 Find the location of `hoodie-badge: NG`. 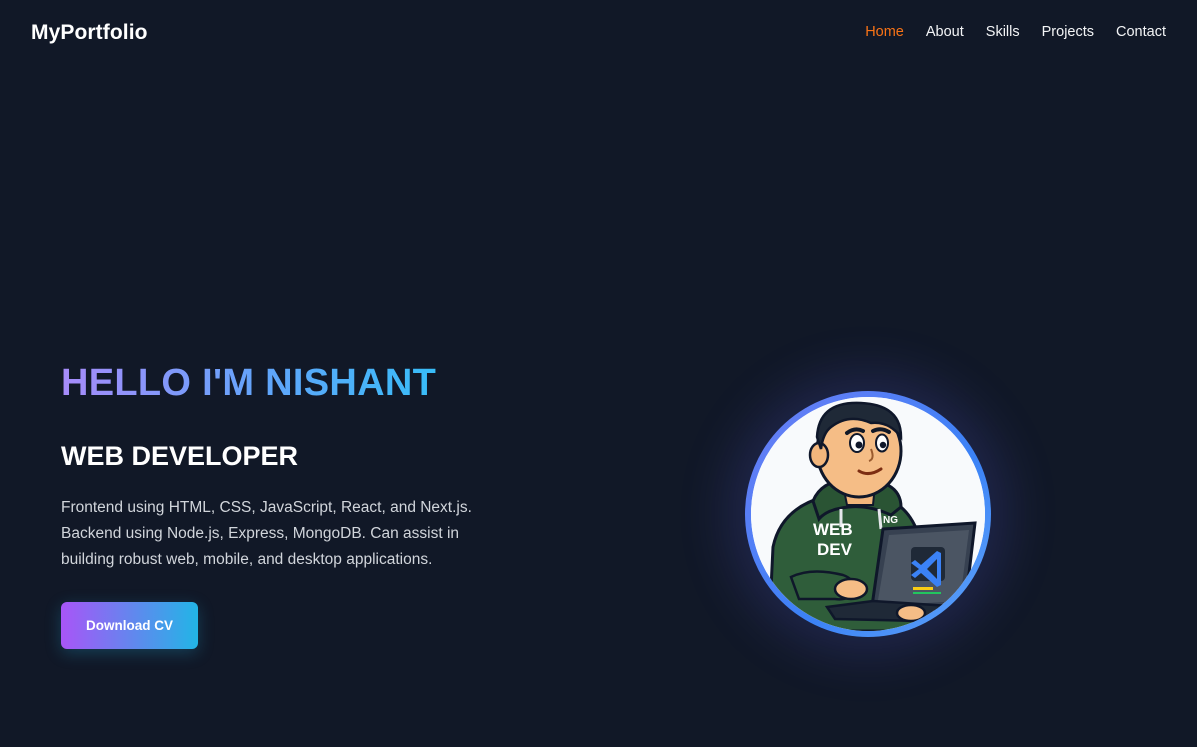

hoodie-badge: NG is located at coordinates (890, 520).